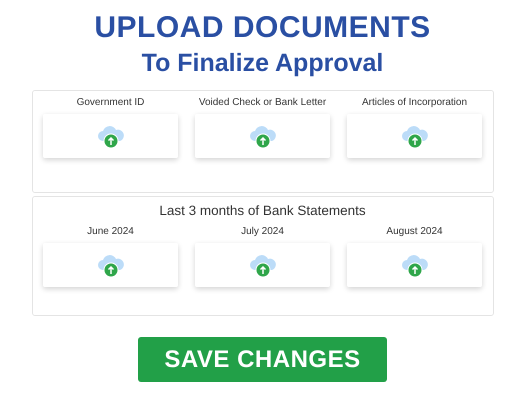 Image resolution: width=525 pixels, height=409 pixels. What do you see at coordinates (262, 231) in the screenshot?
I see `upload-label: July 2024` at bounding box center [262, 231].